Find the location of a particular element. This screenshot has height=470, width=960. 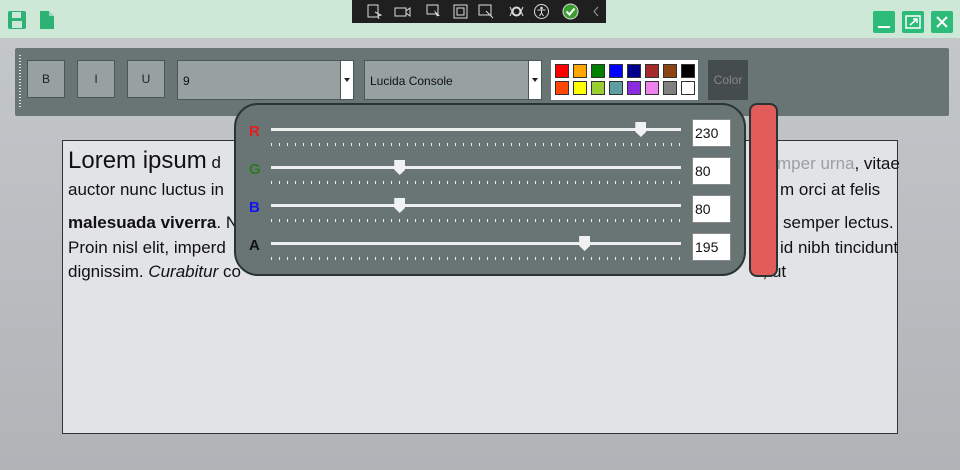

doc-line-3-end: semper lectus. is located at coordinates (838, 222).